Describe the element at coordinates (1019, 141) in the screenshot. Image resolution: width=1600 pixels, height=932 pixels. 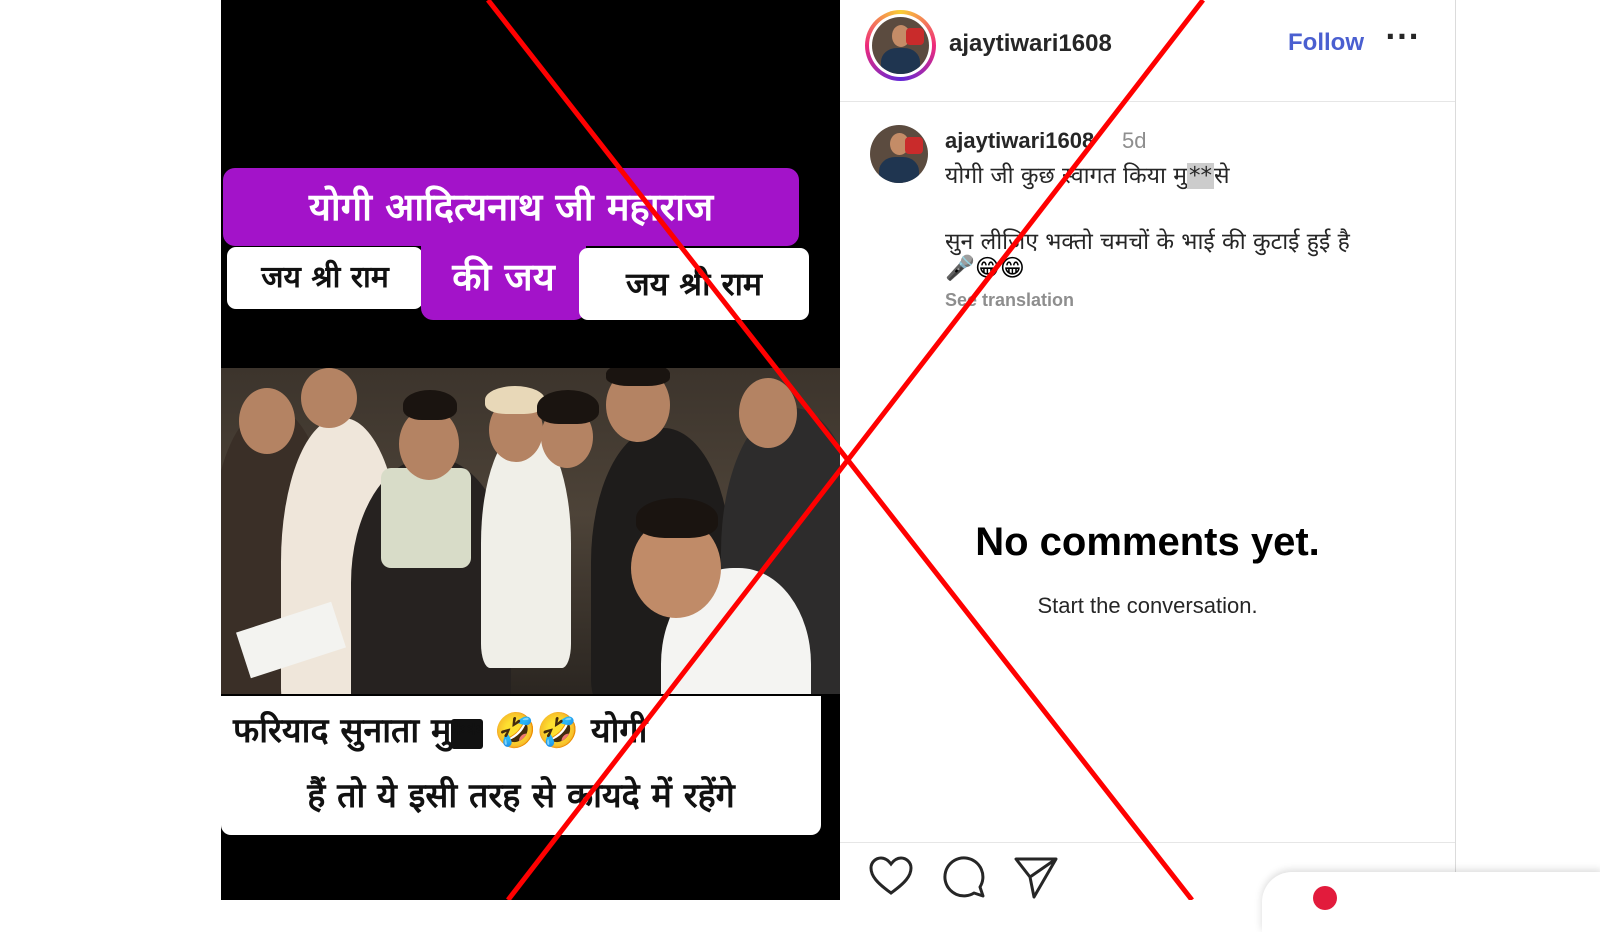
I see `comment-username: ajaytiwari1608` at that location.